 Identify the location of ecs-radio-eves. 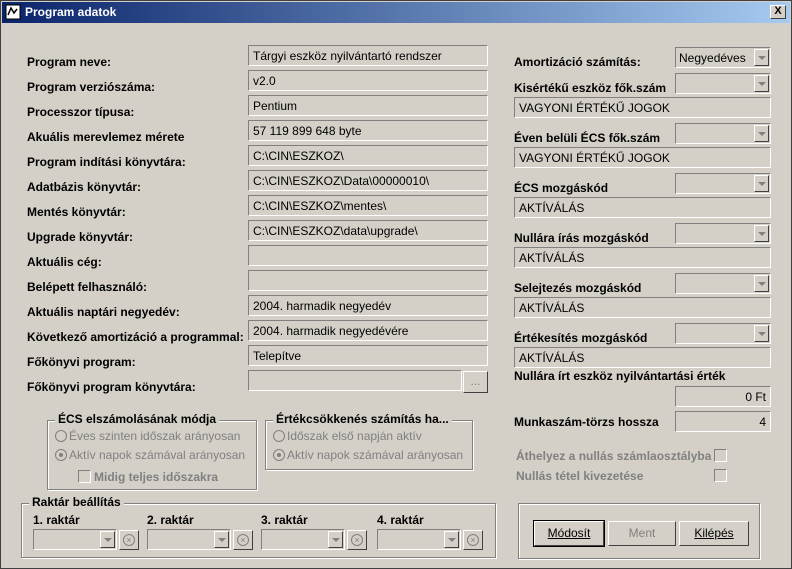
(61, 436).